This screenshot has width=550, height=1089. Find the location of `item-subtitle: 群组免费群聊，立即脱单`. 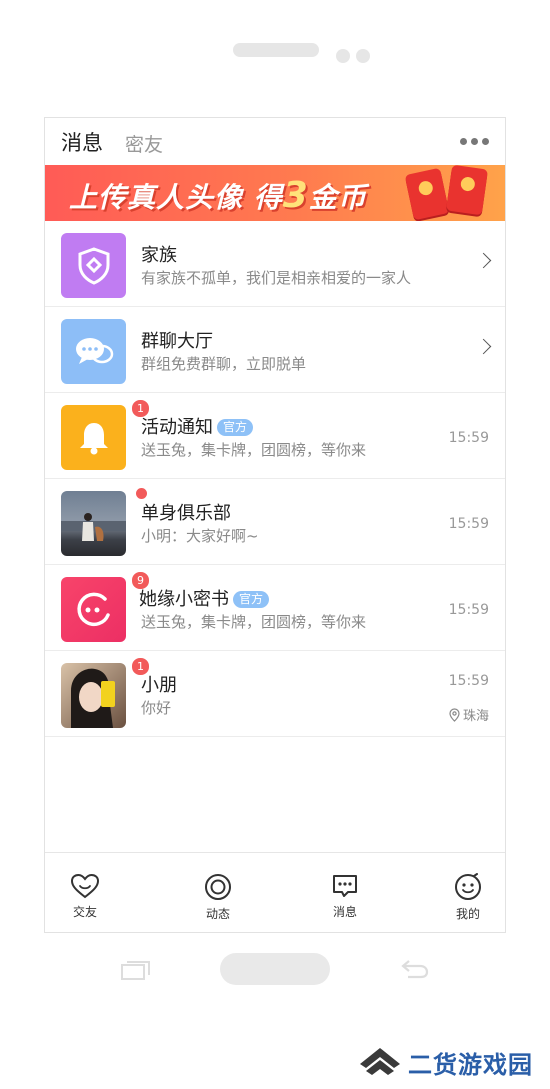

item-subtitle: 群组免费群聊，立即脱单 is located at coordinates (224, 364).